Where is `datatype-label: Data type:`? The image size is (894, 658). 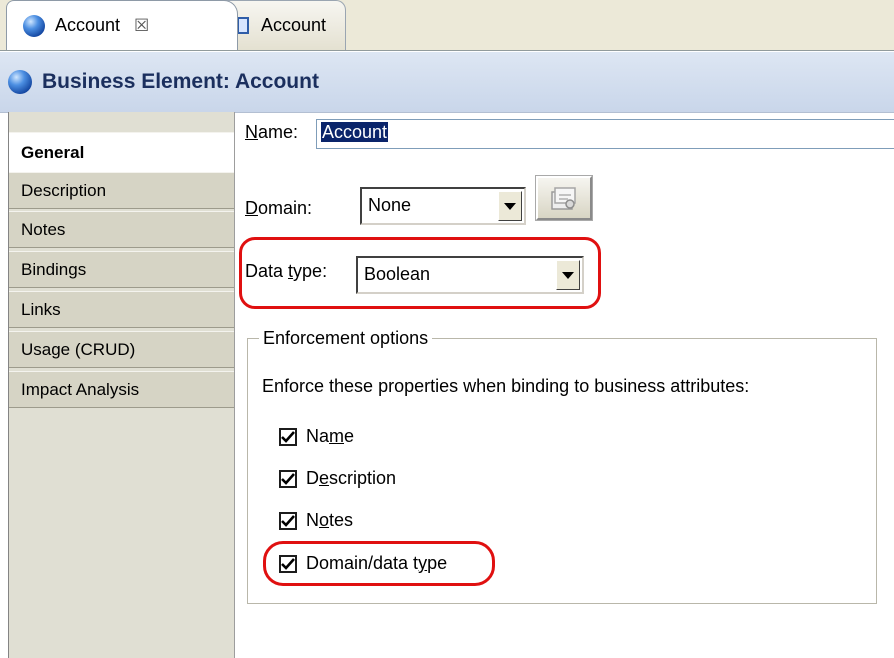 datatype-label: Data type: is located at coordinates (286, 271).